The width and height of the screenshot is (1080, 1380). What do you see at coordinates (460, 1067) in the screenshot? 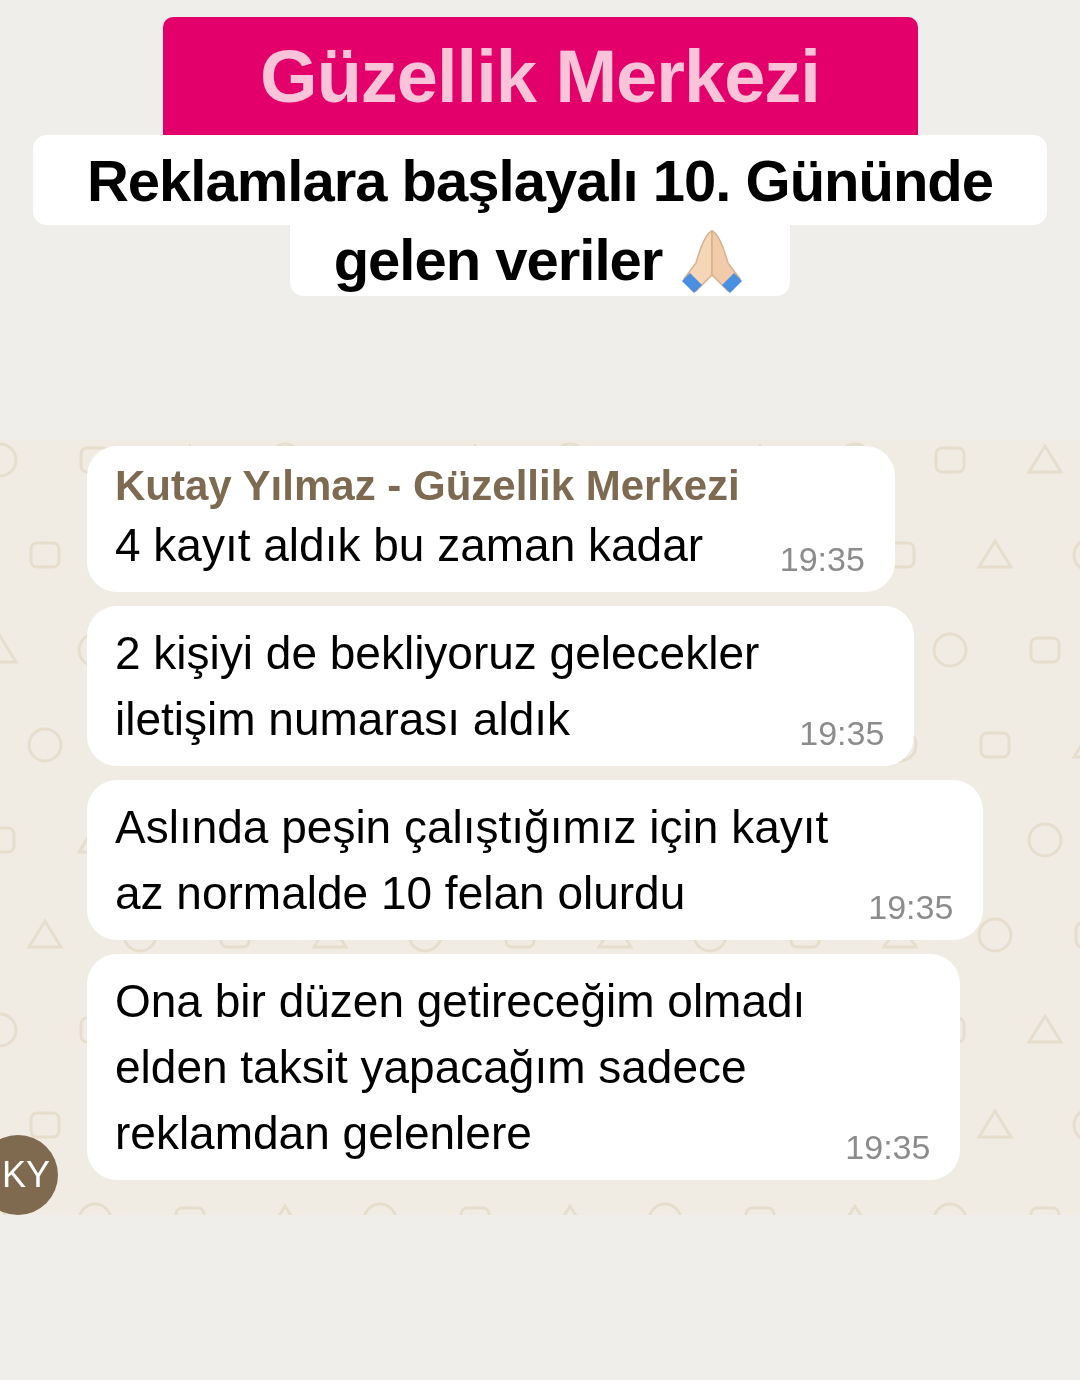
I see `message-text: Ona bir düzen getireceğim olmadı elden taksit yapacağım sadece reklamdan gelenlere` at bounding box center [460, 1067].